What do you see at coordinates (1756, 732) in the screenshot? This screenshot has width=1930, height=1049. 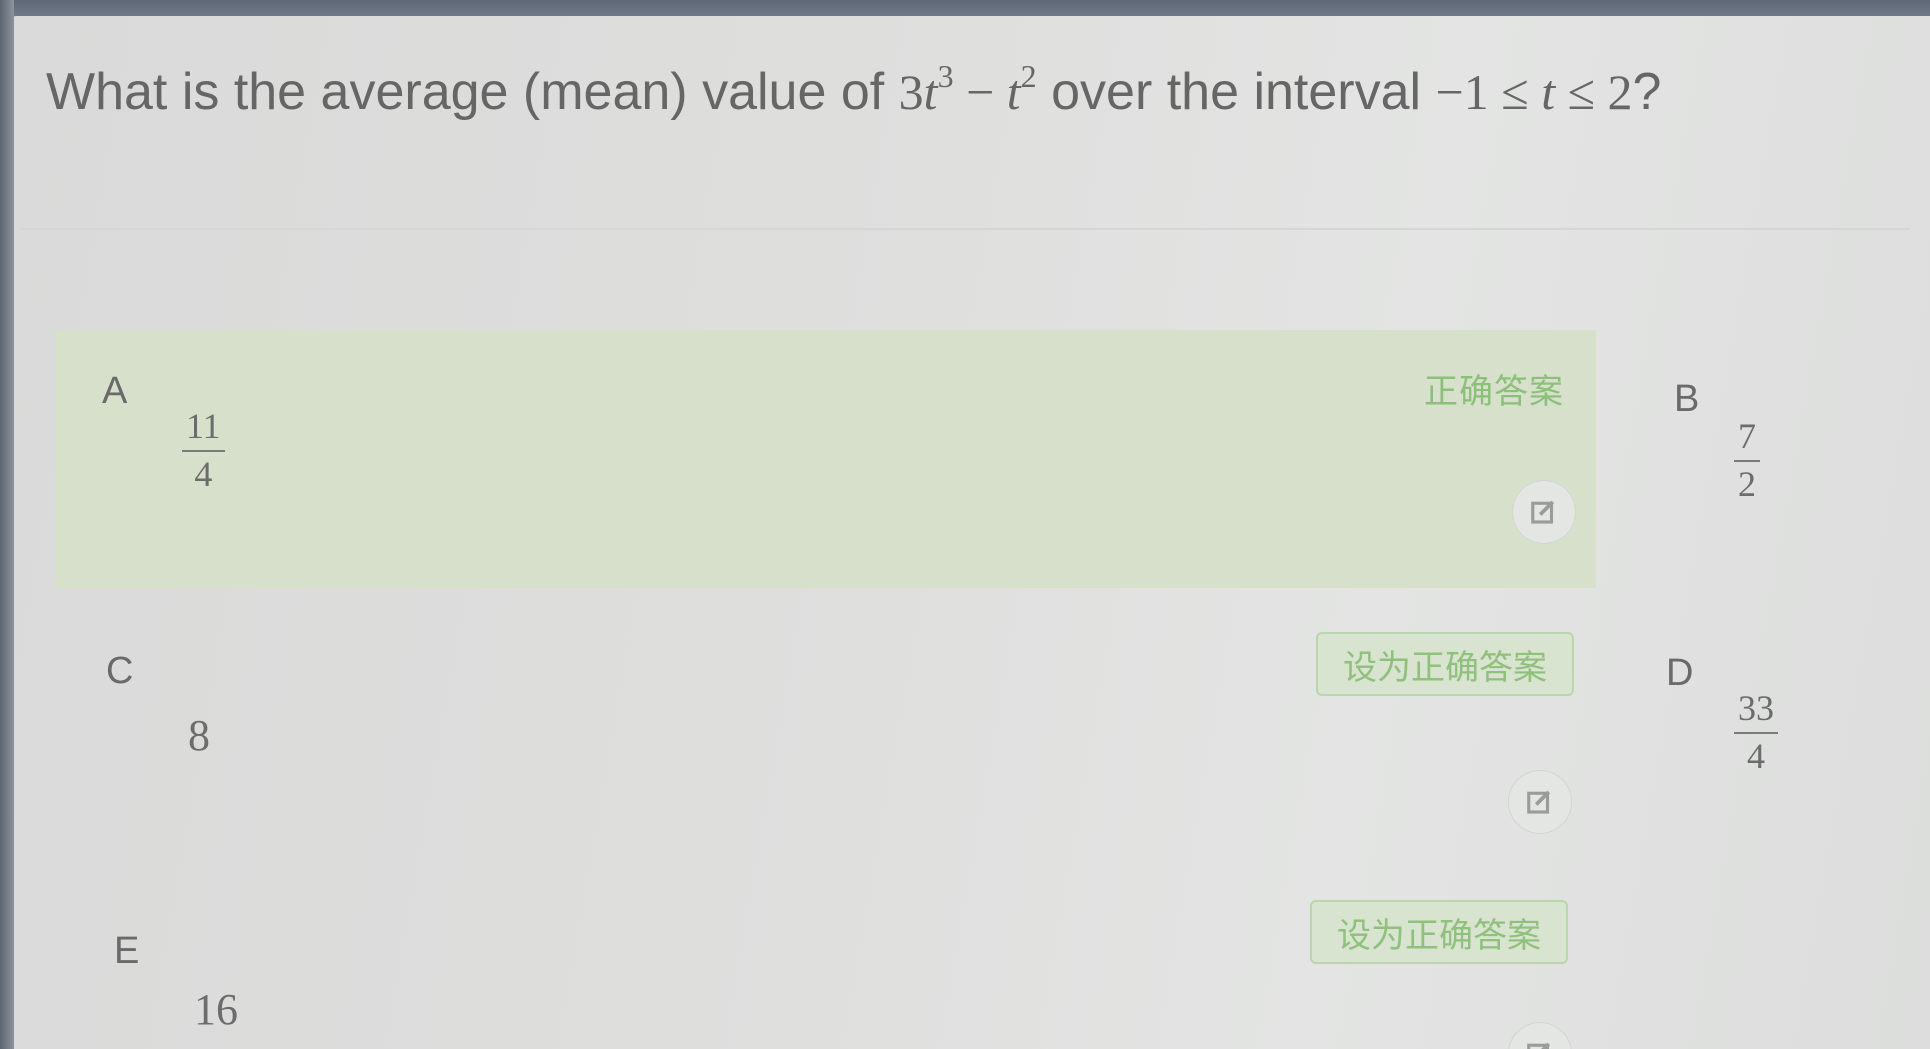 I see `option-value: 33 4` at bounding box center [1756, 732].